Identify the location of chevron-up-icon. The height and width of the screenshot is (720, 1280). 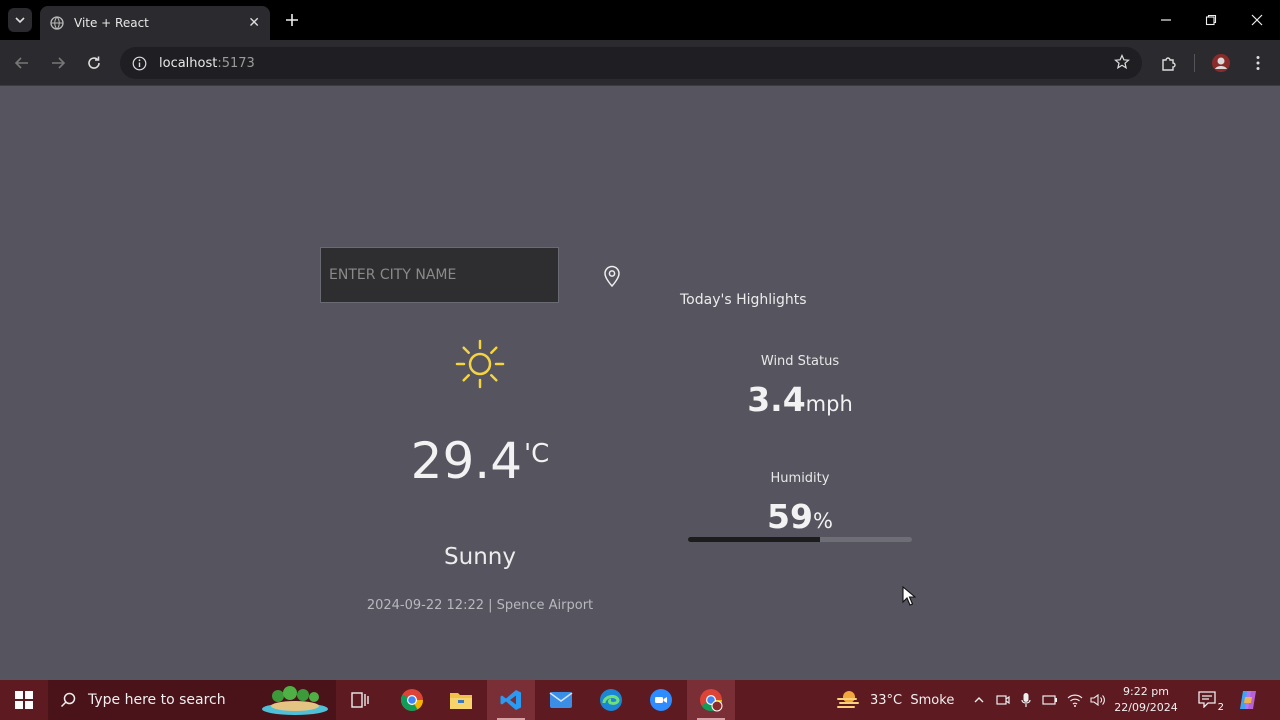
(979, 700).